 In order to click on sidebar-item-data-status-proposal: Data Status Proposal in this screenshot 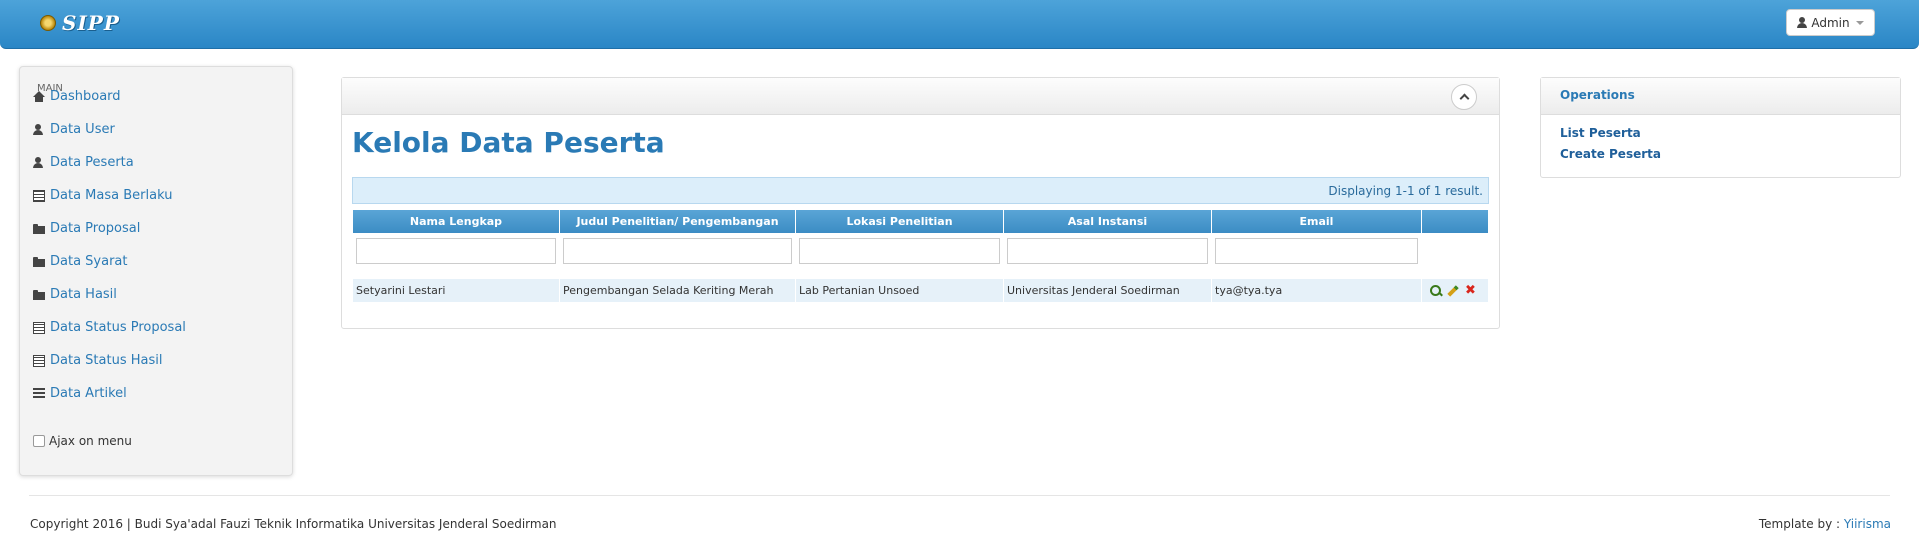, I will do `click(109, 327)`.